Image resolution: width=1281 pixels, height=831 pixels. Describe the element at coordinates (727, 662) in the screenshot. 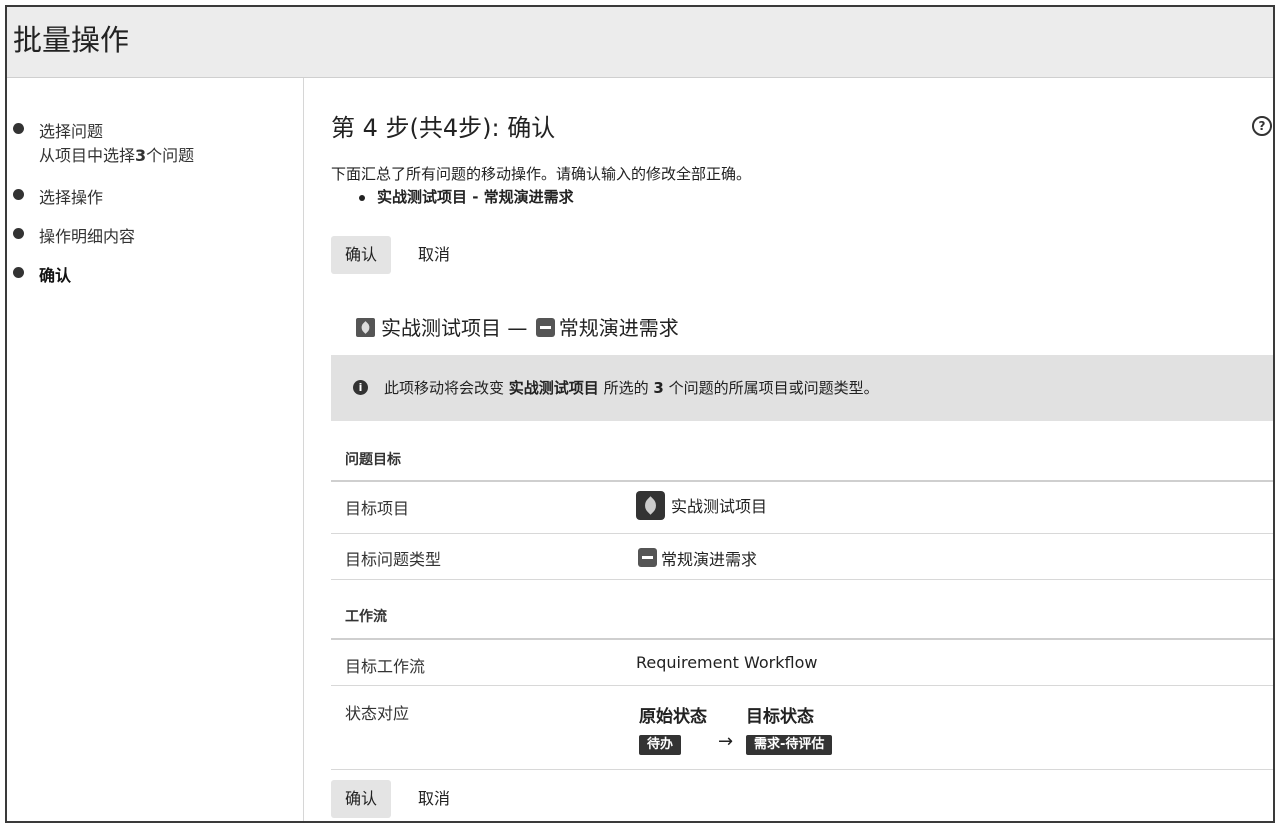

I see `row-value: Requirement Workflow` at that location.